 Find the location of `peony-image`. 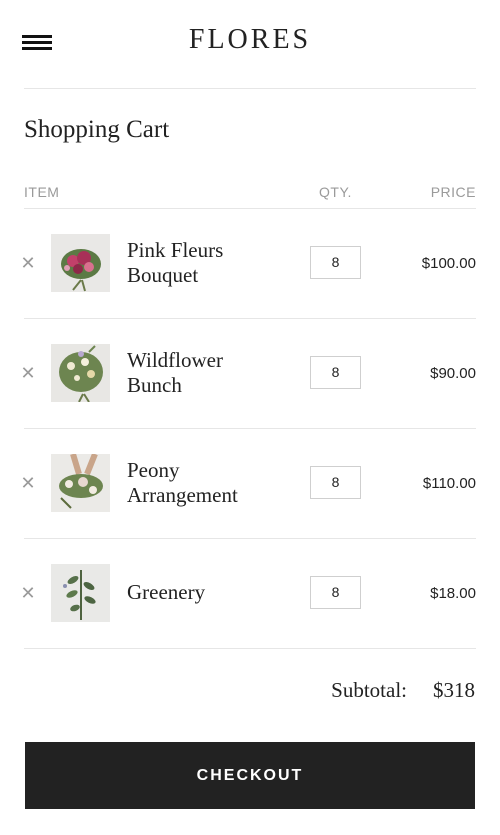

peony-image is located at coordinates (80, 483).